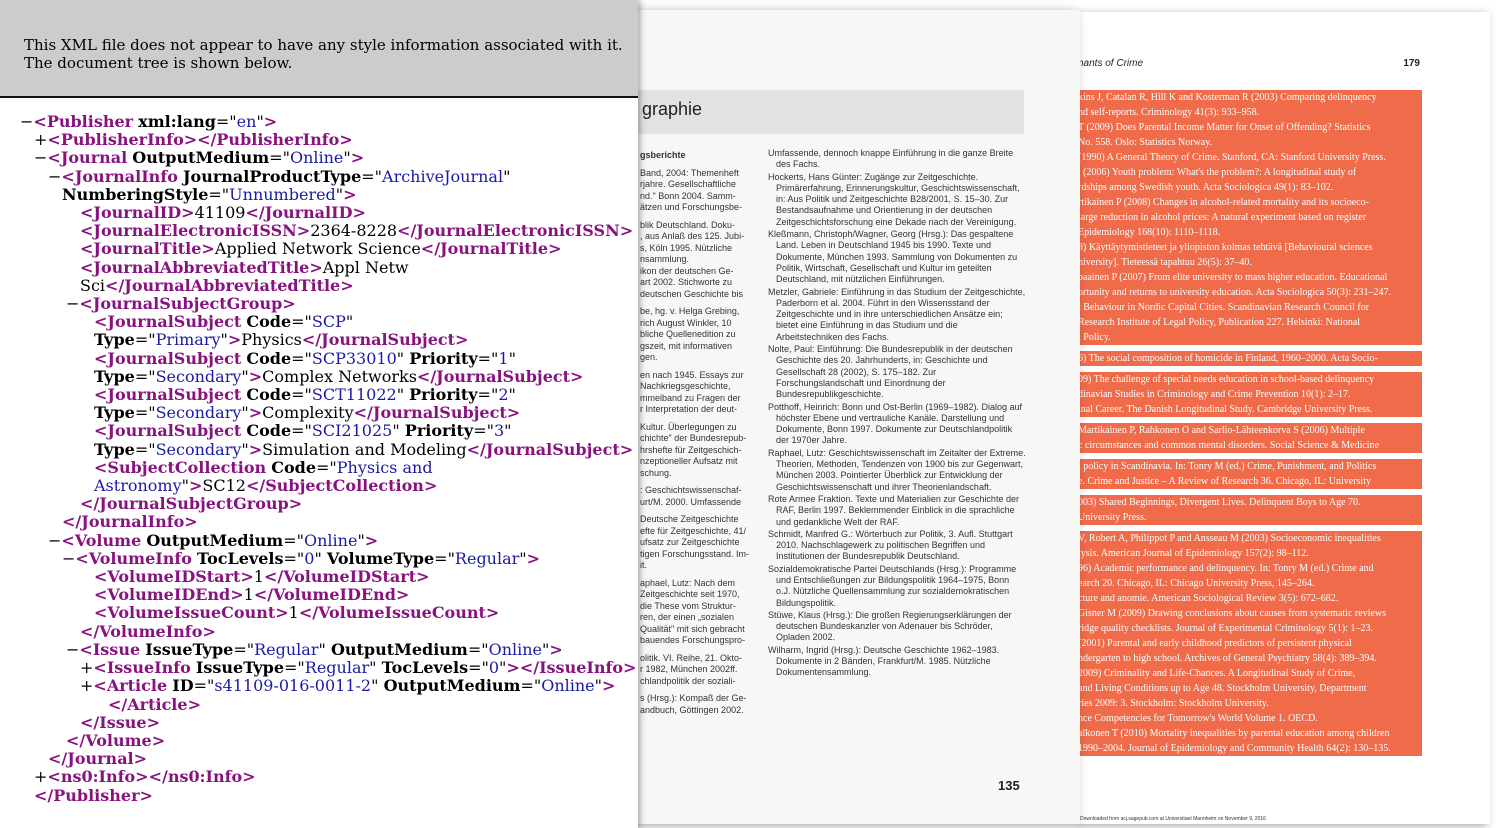 This screenshot has height=828, width=1499. What do you see at coordinates (191, 504) in the screenshot?
I see `xml-close-subjectgroup: </JournalSubjectGroup>` at bounding box center [191, 504].